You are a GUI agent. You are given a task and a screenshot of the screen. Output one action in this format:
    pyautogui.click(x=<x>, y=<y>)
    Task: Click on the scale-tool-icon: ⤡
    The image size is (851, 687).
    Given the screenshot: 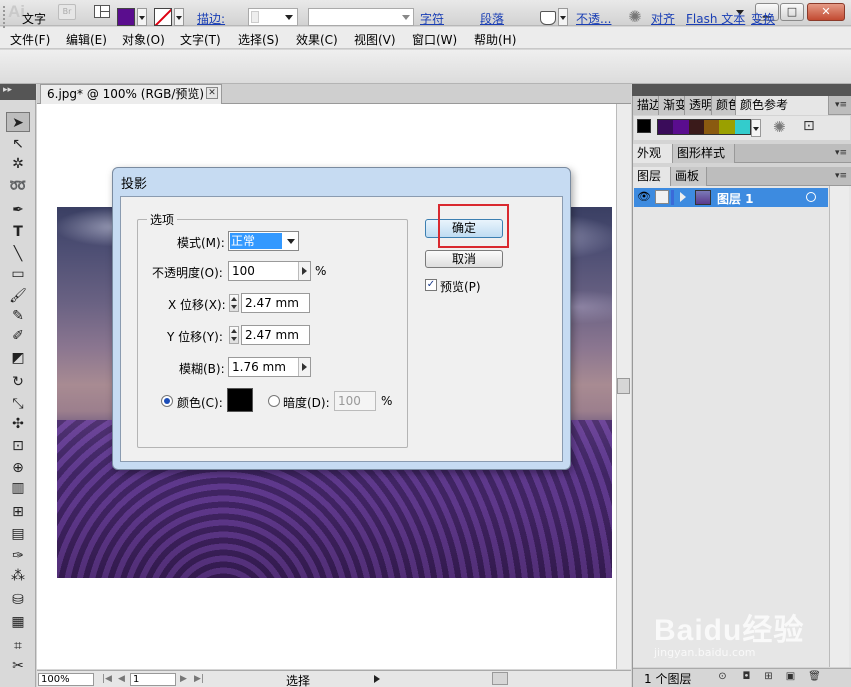 What is the action you would take?
    pyautogui.click(x=18, y=404)
    